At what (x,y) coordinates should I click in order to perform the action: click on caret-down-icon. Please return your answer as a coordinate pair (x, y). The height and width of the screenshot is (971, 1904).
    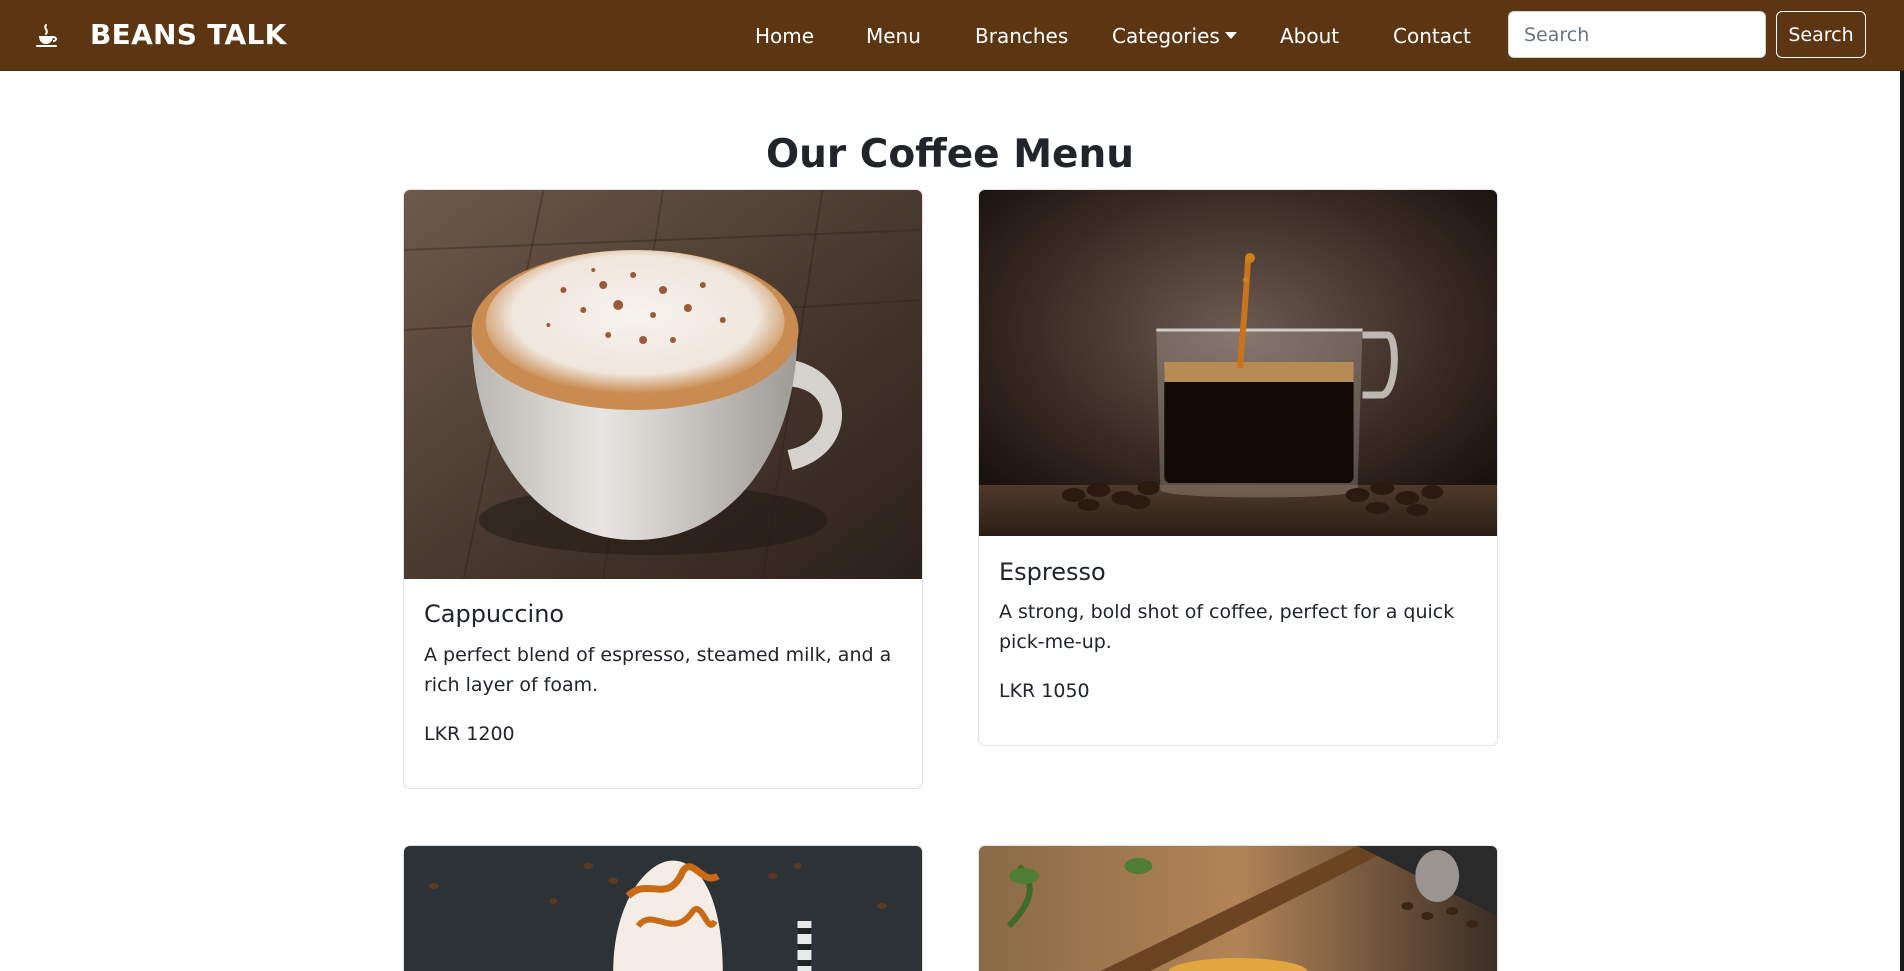
    Looking at the image, I should click on (1230, 35).